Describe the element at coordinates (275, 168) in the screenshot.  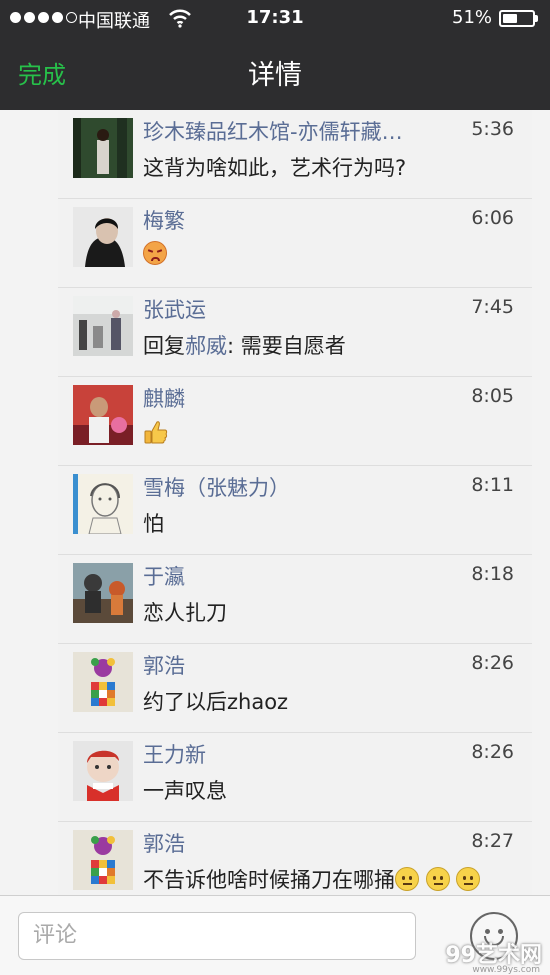
I see `comment-text: 这背为啥如此，艺术行为吗?` at that location.